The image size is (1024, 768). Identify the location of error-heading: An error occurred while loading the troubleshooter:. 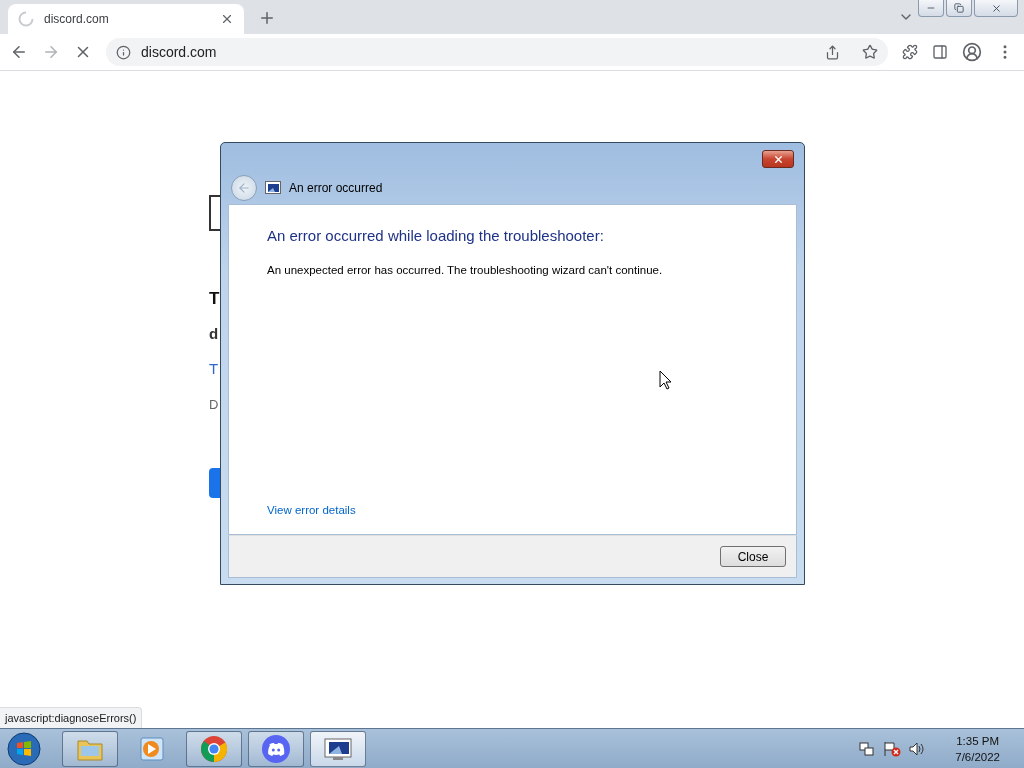
(436, 235).